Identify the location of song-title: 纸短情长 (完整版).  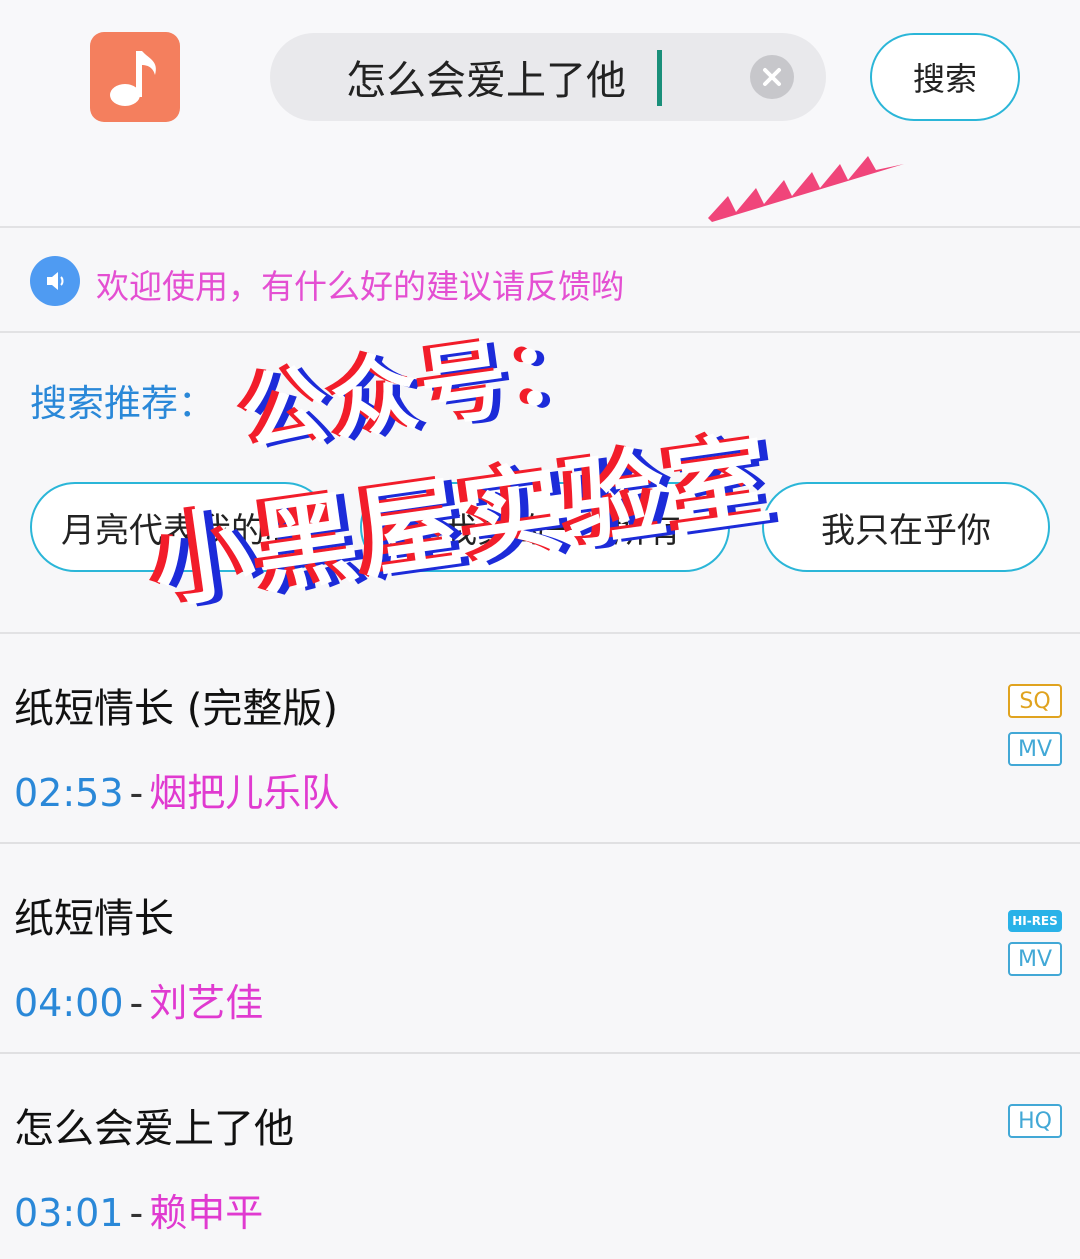
(176, 709).